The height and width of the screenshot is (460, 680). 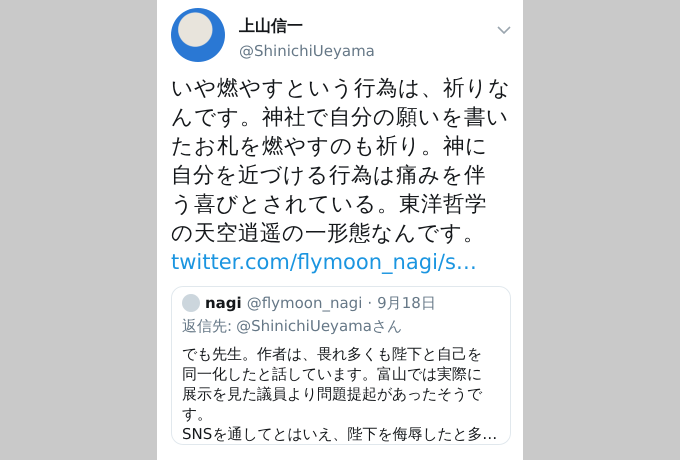 What do you see at coordinates (406, 303) in the screenshot?
I see `quoted-date: 9月18日` at bounding box center [406, 303].